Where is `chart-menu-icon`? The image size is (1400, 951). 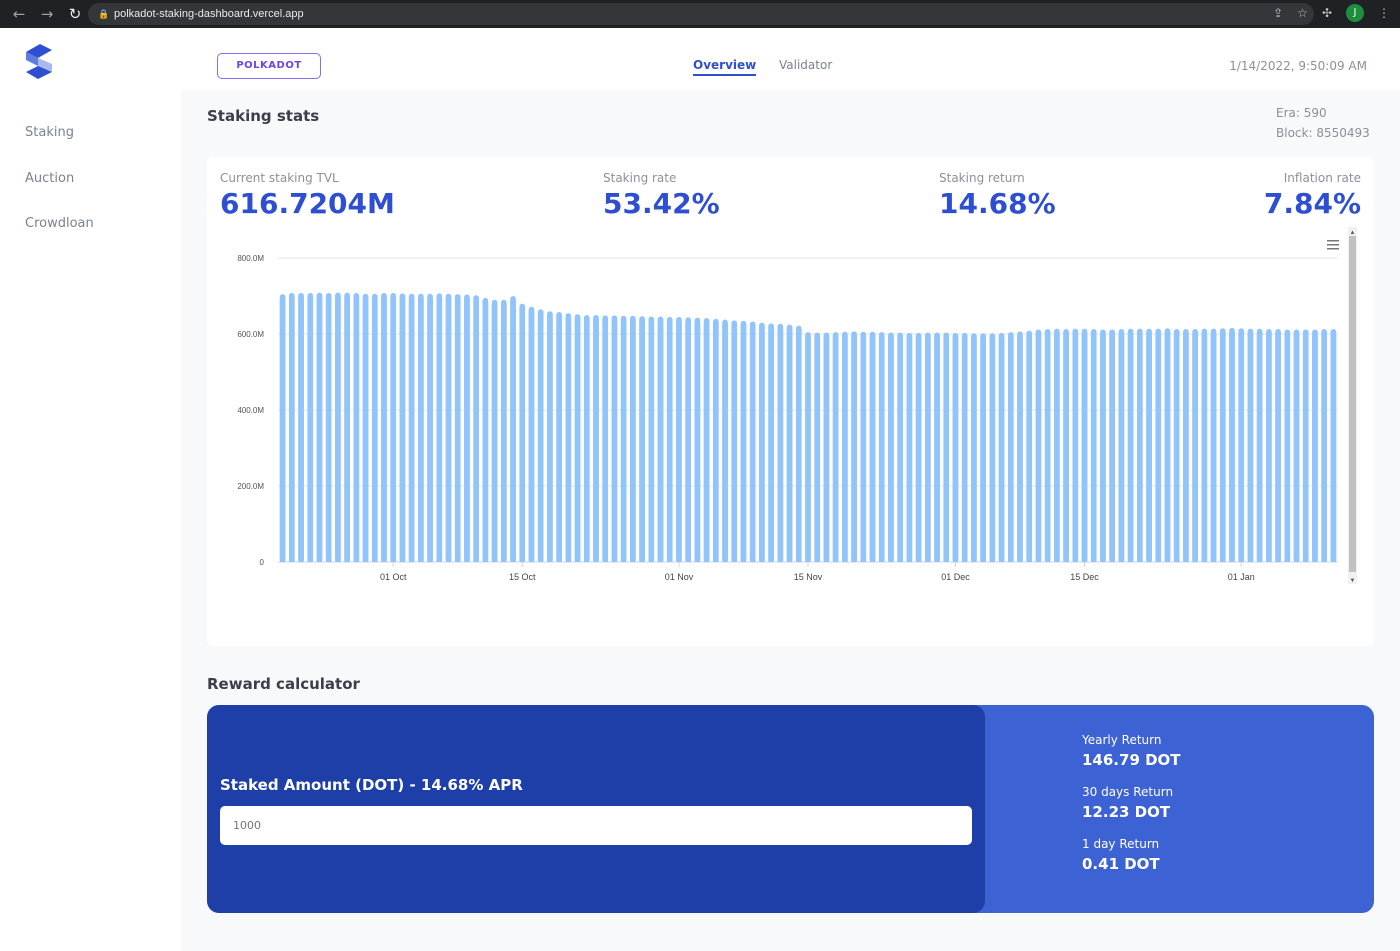
chart-menu-icon is located at coordinates (1333, 245).